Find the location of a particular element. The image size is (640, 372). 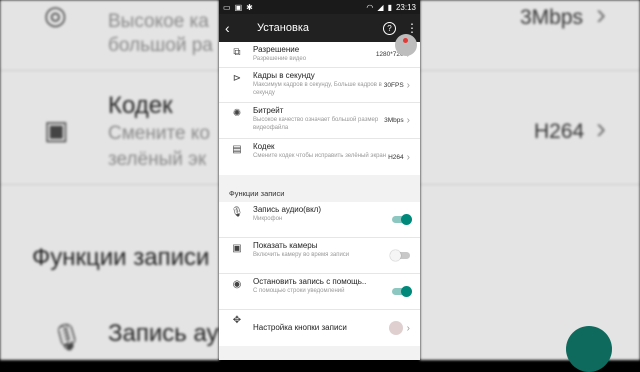

record-button-icon: ✥ is located at coordinates (237, 320).